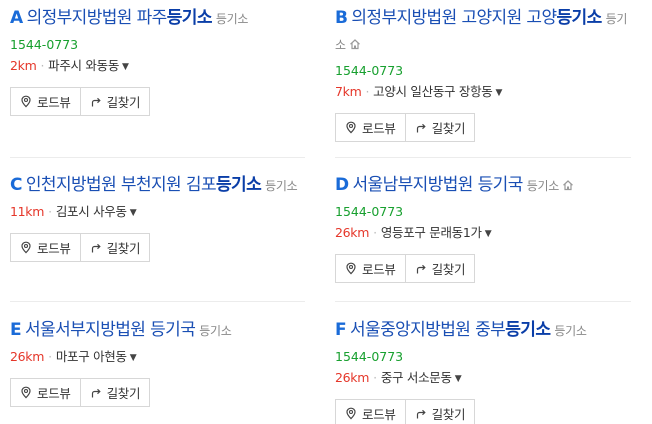 This screenshot has width=652, height=424. I want to click on place-name: 의정부지방법원 파주, so click(97, 18).